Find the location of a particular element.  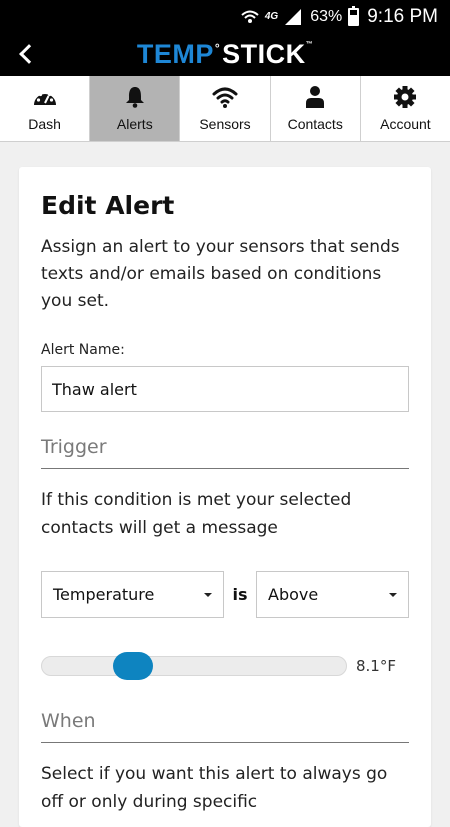

page-title: Edit Alert is located at coordinates (108, 205).